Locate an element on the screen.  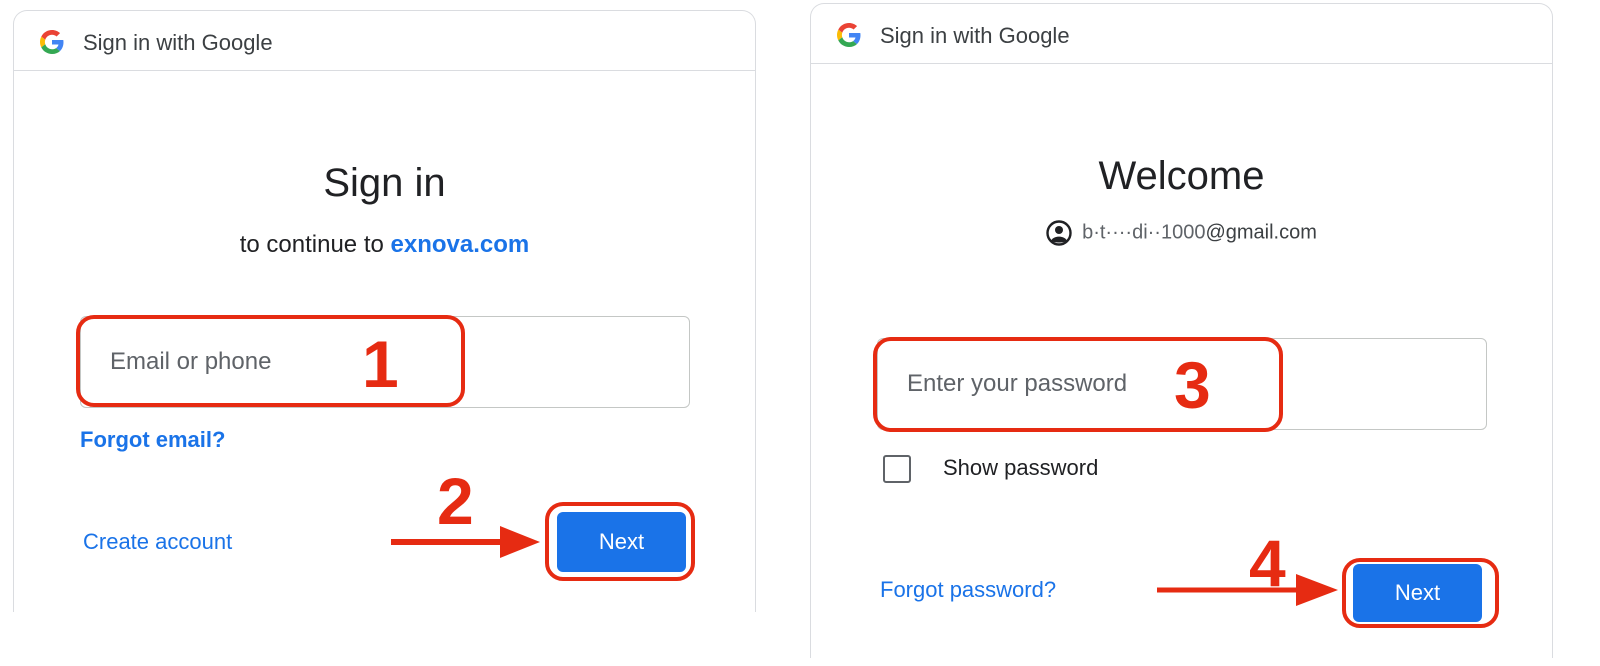
account-chip: b·t····di··1000@gmail.com is located at coordinates (1181, 233).